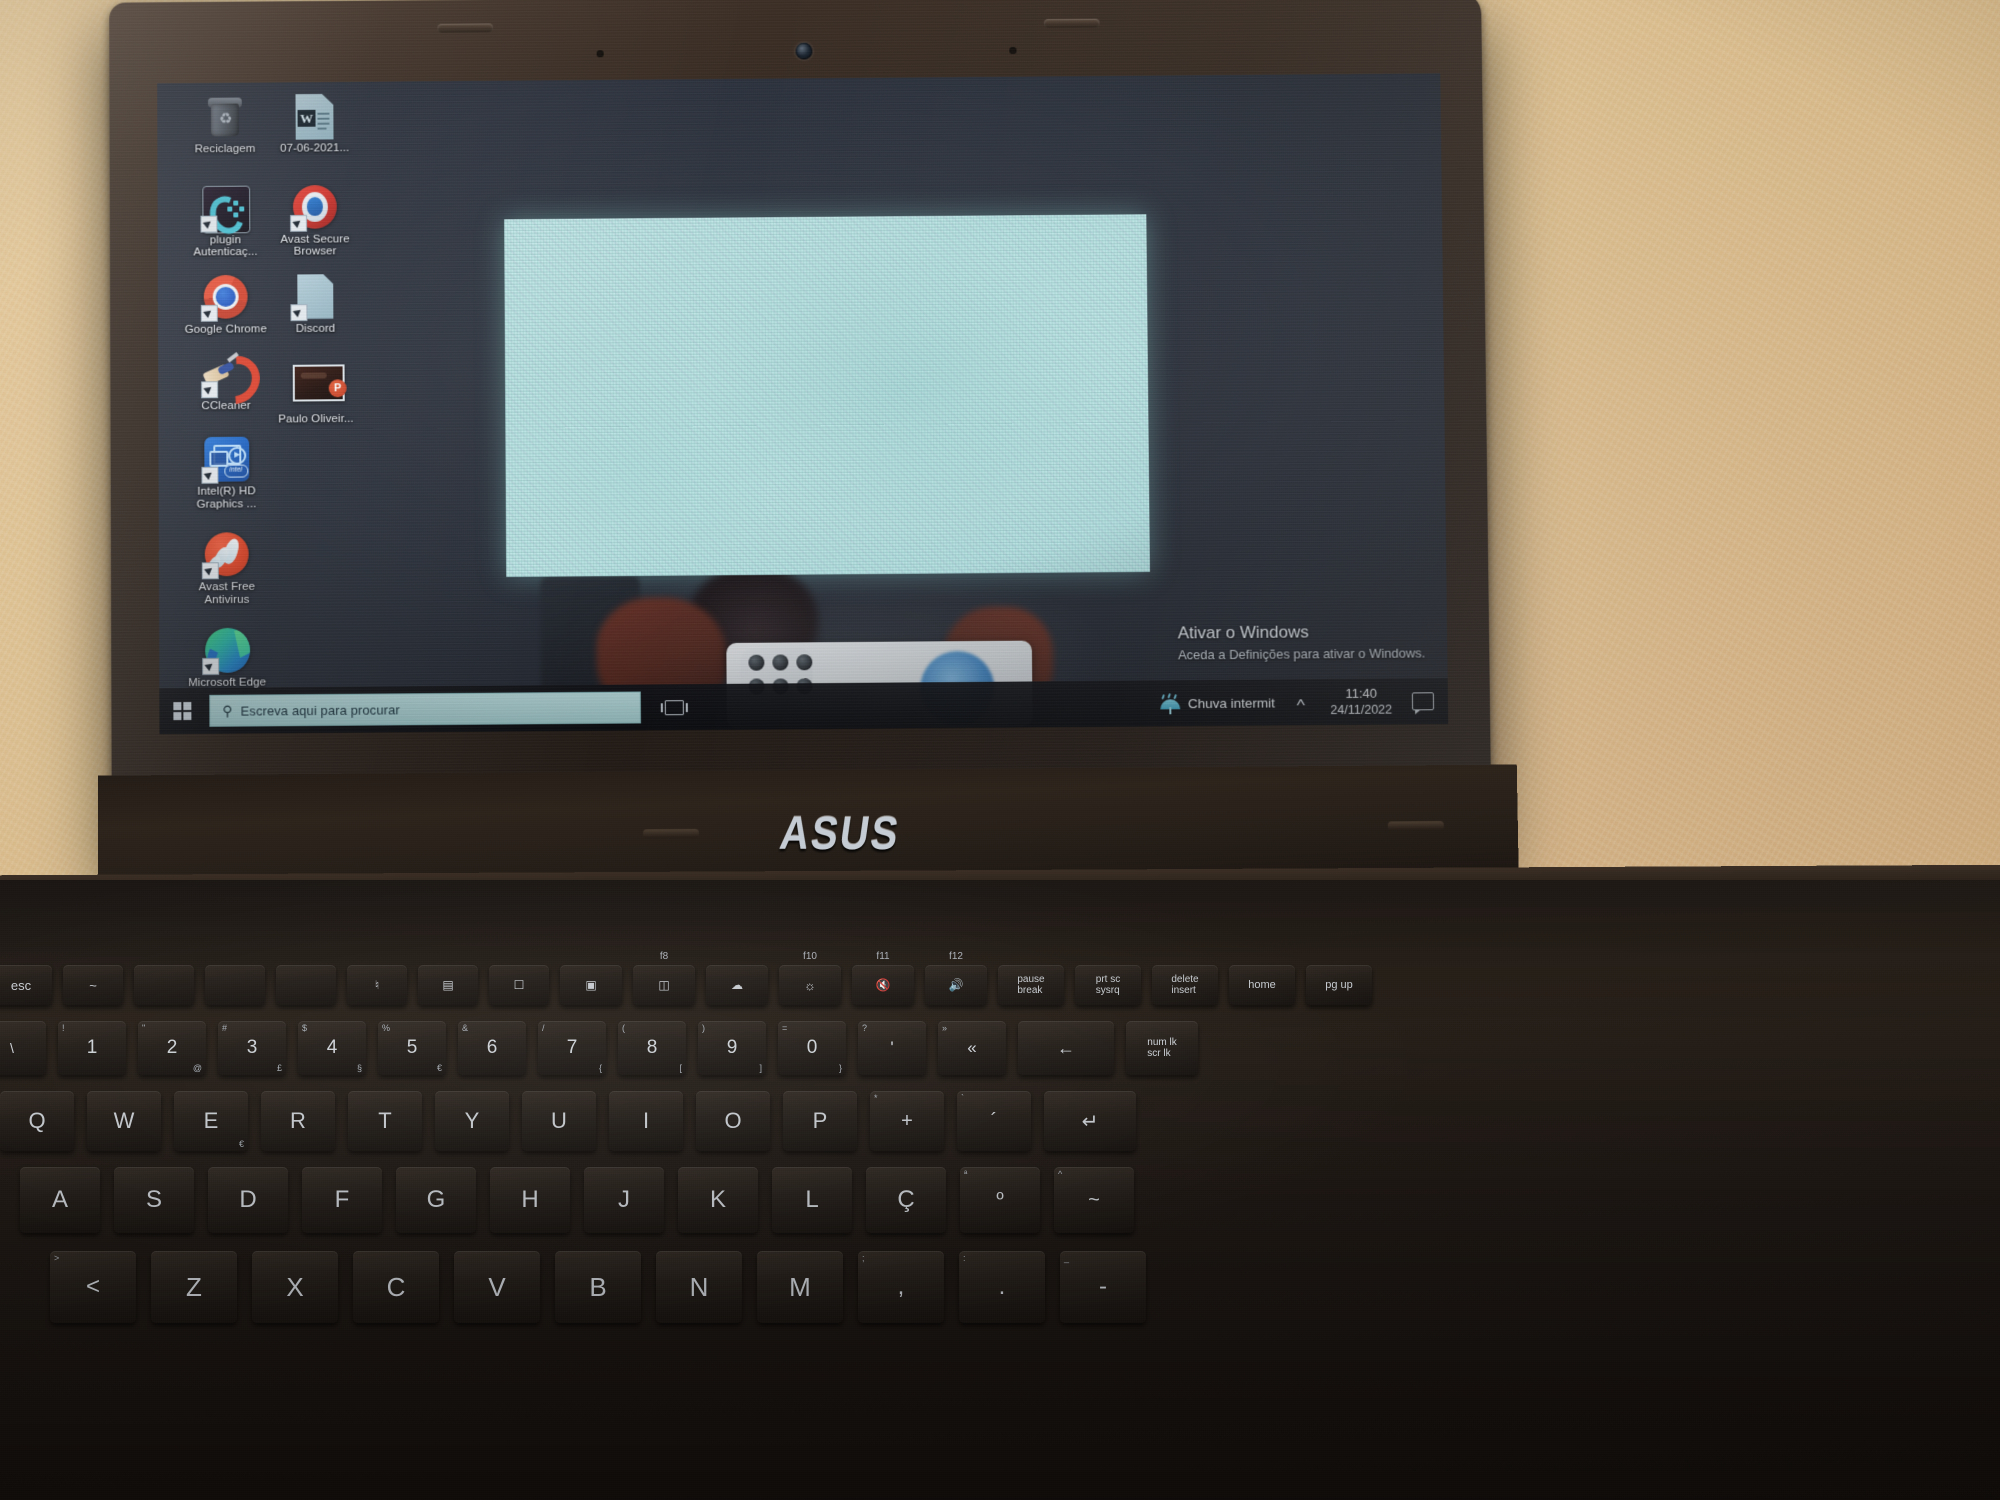  What do you see at coordinates (295, 1287) in the screenshot?
I see `key-x: X` at bounding box center [295, 1287].